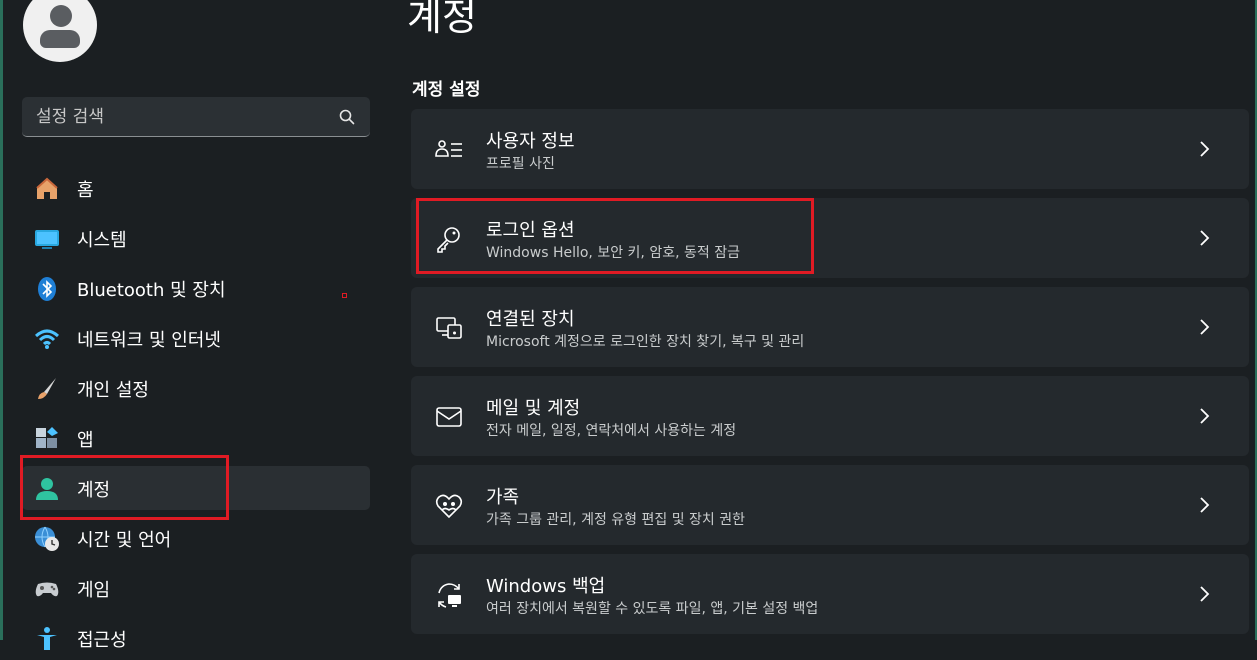  I want to click on clock-globe-icon, so click(47, 538).